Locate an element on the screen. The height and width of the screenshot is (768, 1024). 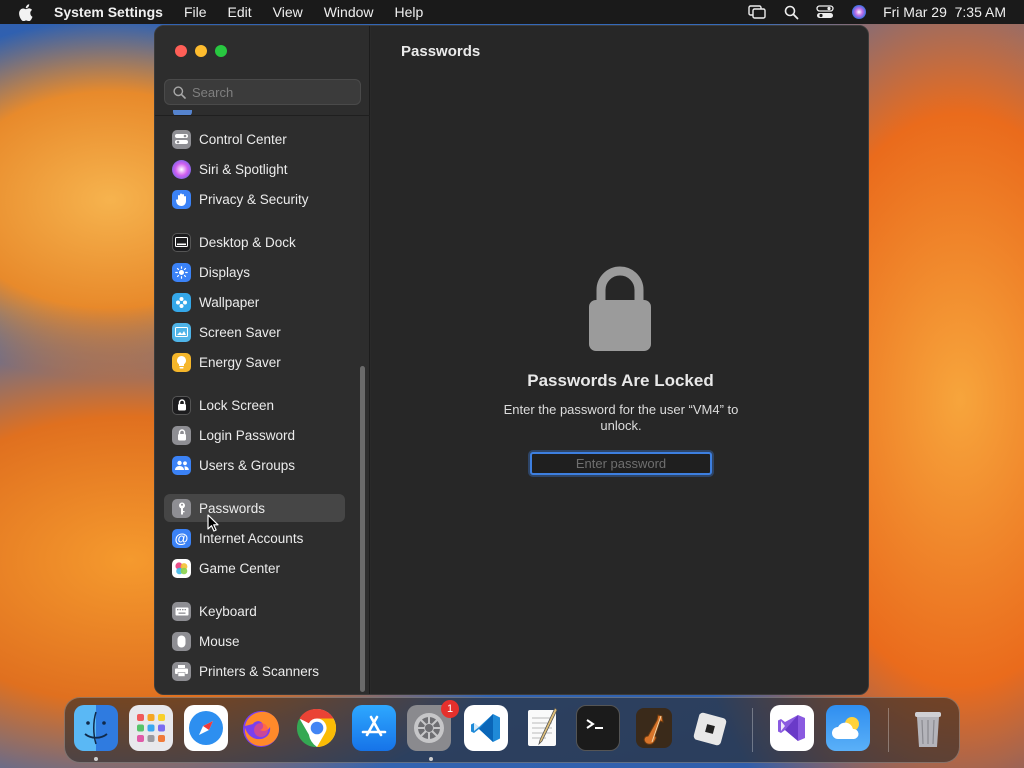
large-lock-icon is located at coordinates (620, 309).